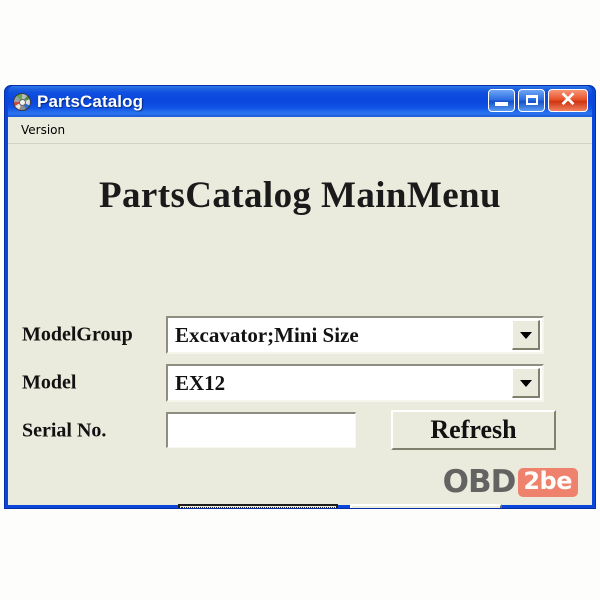 Image resolution: width=600 pixels, height=600 pixels. I want to click on model-combobox: EX12, so click(355, 383).